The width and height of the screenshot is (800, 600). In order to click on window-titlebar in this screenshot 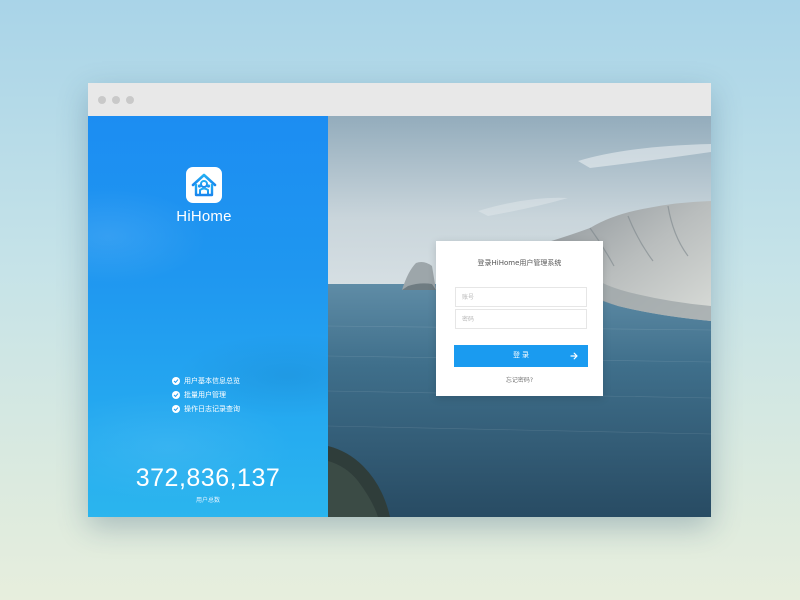, I will do `click(399, 99)`.